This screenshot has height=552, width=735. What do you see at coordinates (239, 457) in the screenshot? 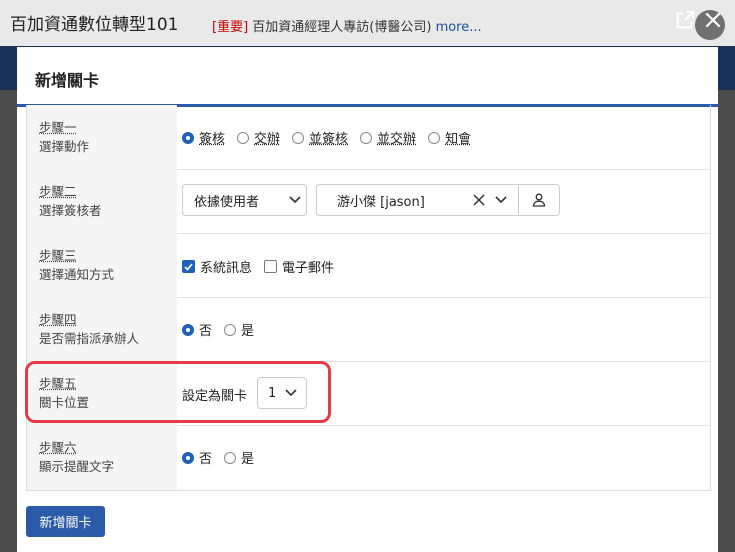
I see `reminder-radio-yes: 是` at bounding box center [239, 457].